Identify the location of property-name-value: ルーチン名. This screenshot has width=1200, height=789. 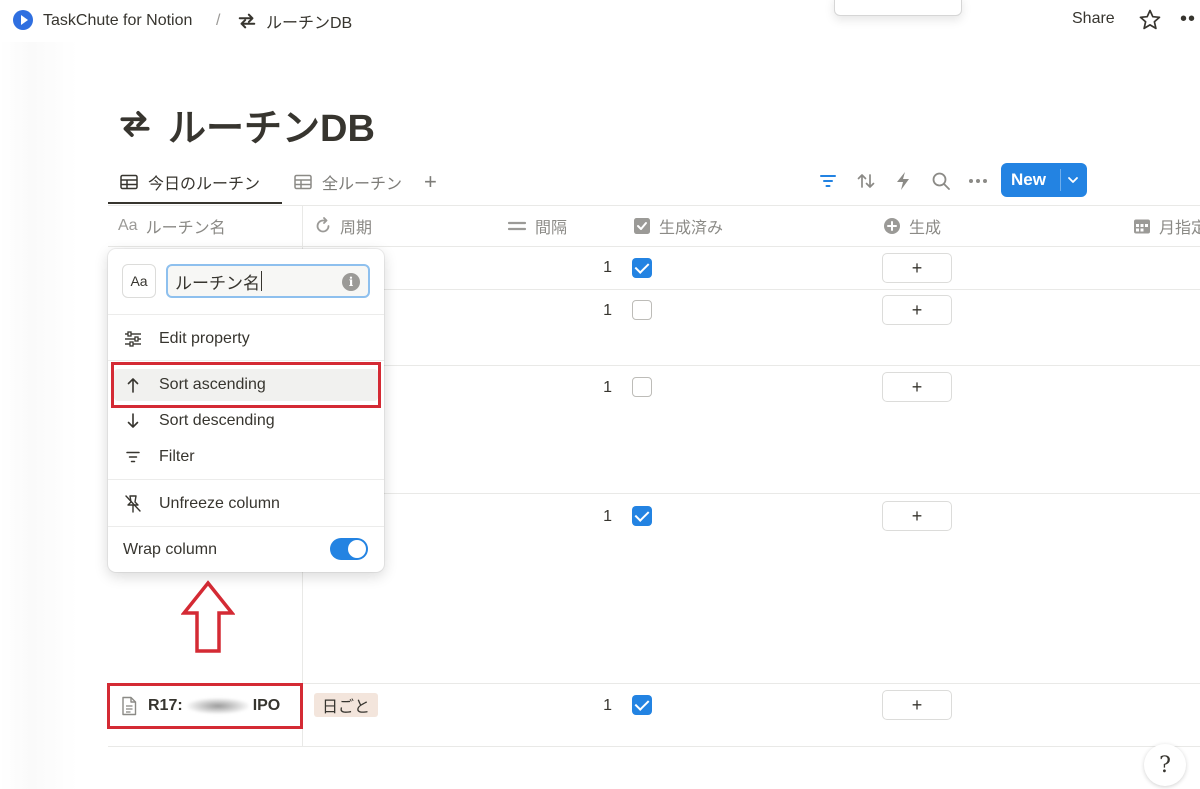
(217, 283).